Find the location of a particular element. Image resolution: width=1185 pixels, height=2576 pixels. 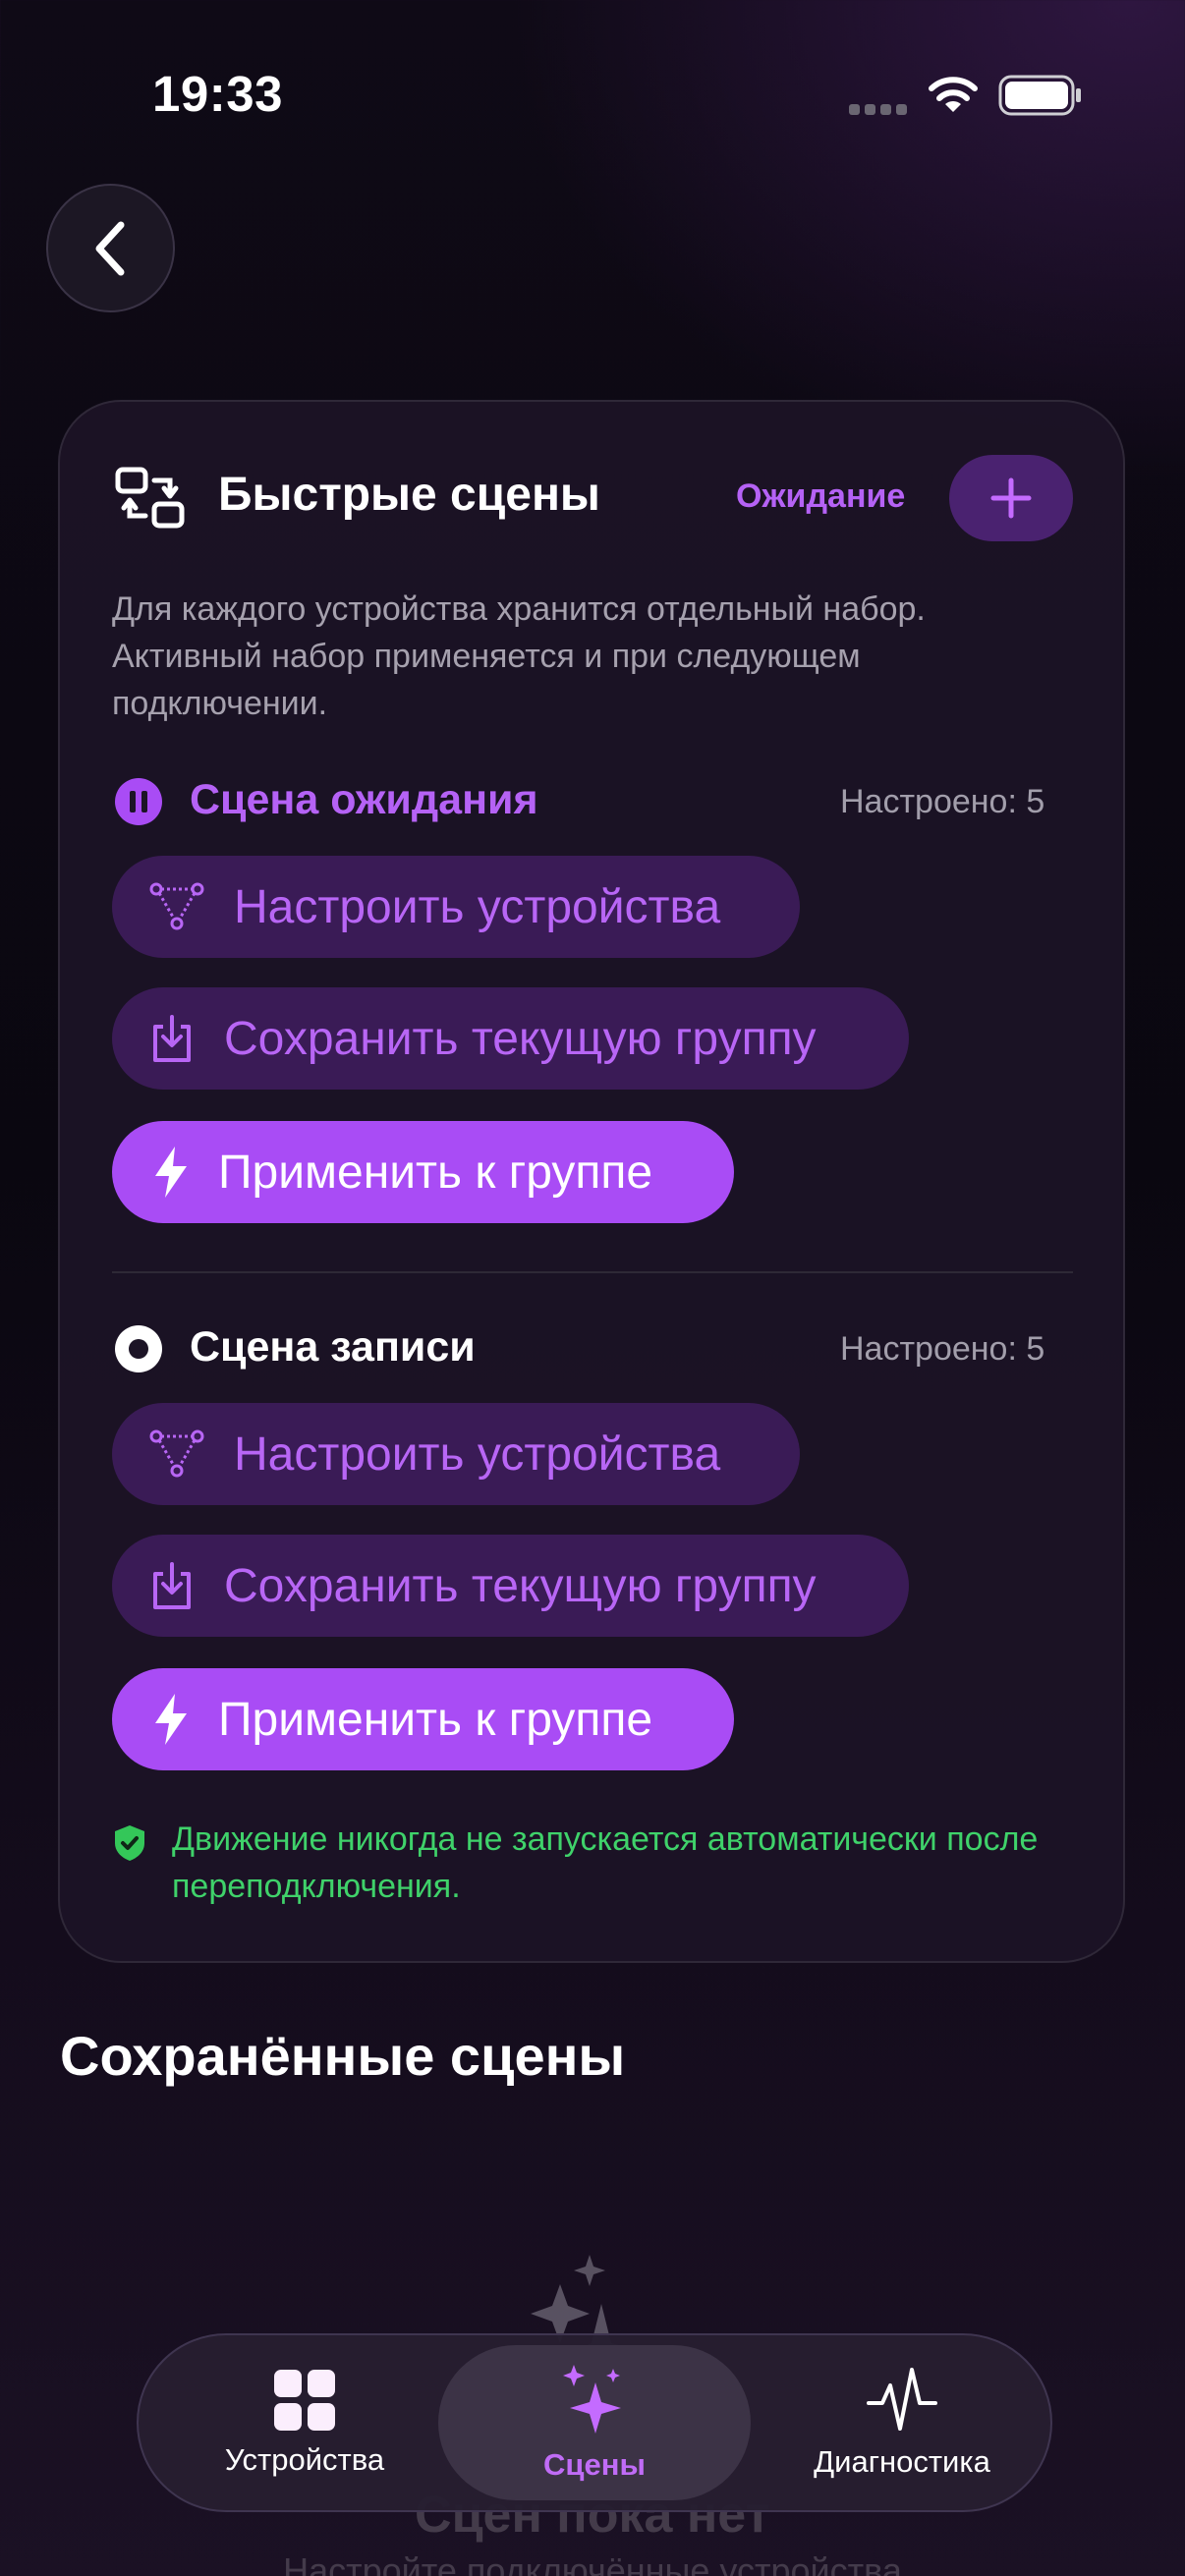

sparkles-icon is located at coordinates (592, 2399).